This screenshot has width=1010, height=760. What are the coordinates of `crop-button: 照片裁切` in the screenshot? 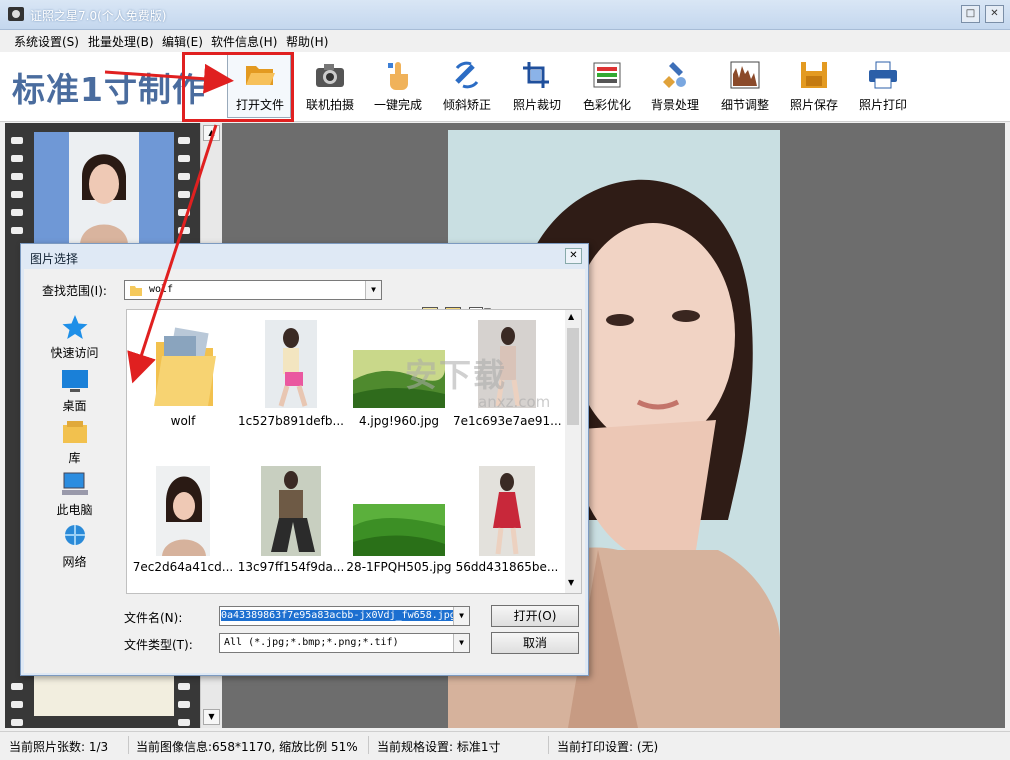 It's located at (537, 87).